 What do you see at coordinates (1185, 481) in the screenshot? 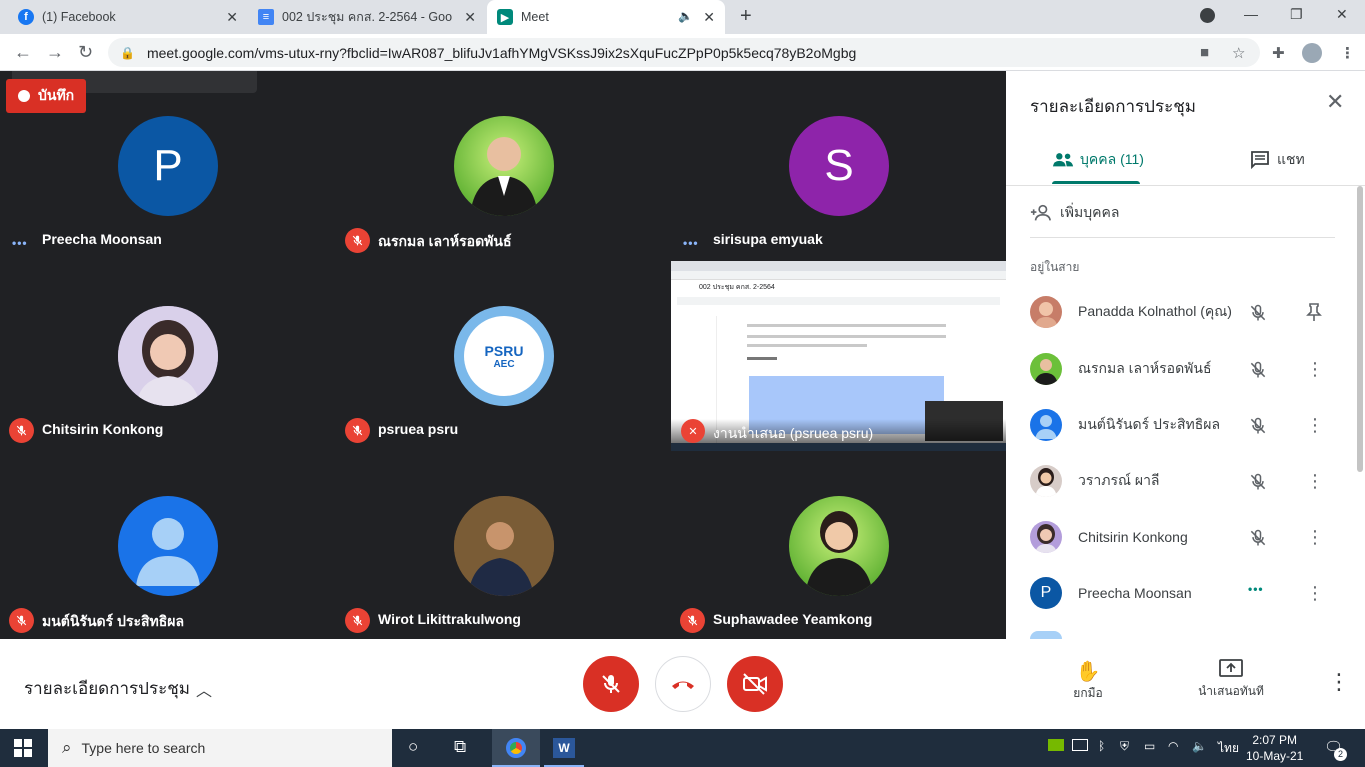
I see `participant-row: วราภรณ์ ผาลี ⋮` at bounding box center [1185, 481].